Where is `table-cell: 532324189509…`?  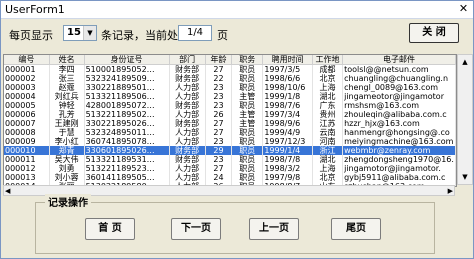 table-cell: 532324189509… is located at coordinates (127, 78).